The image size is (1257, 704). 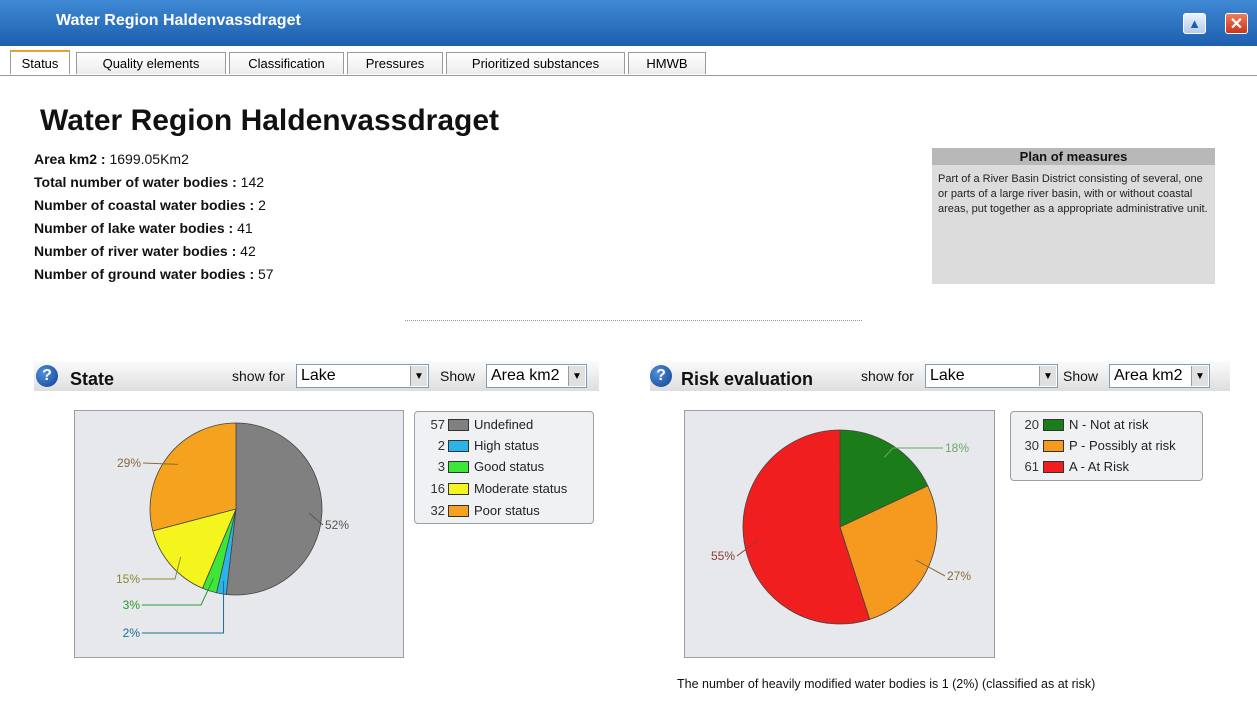 What do you see at coordinates (337, 525) in the screenshot?
I see `pie-percent-label: 52%` at bounding box center [337, 525].